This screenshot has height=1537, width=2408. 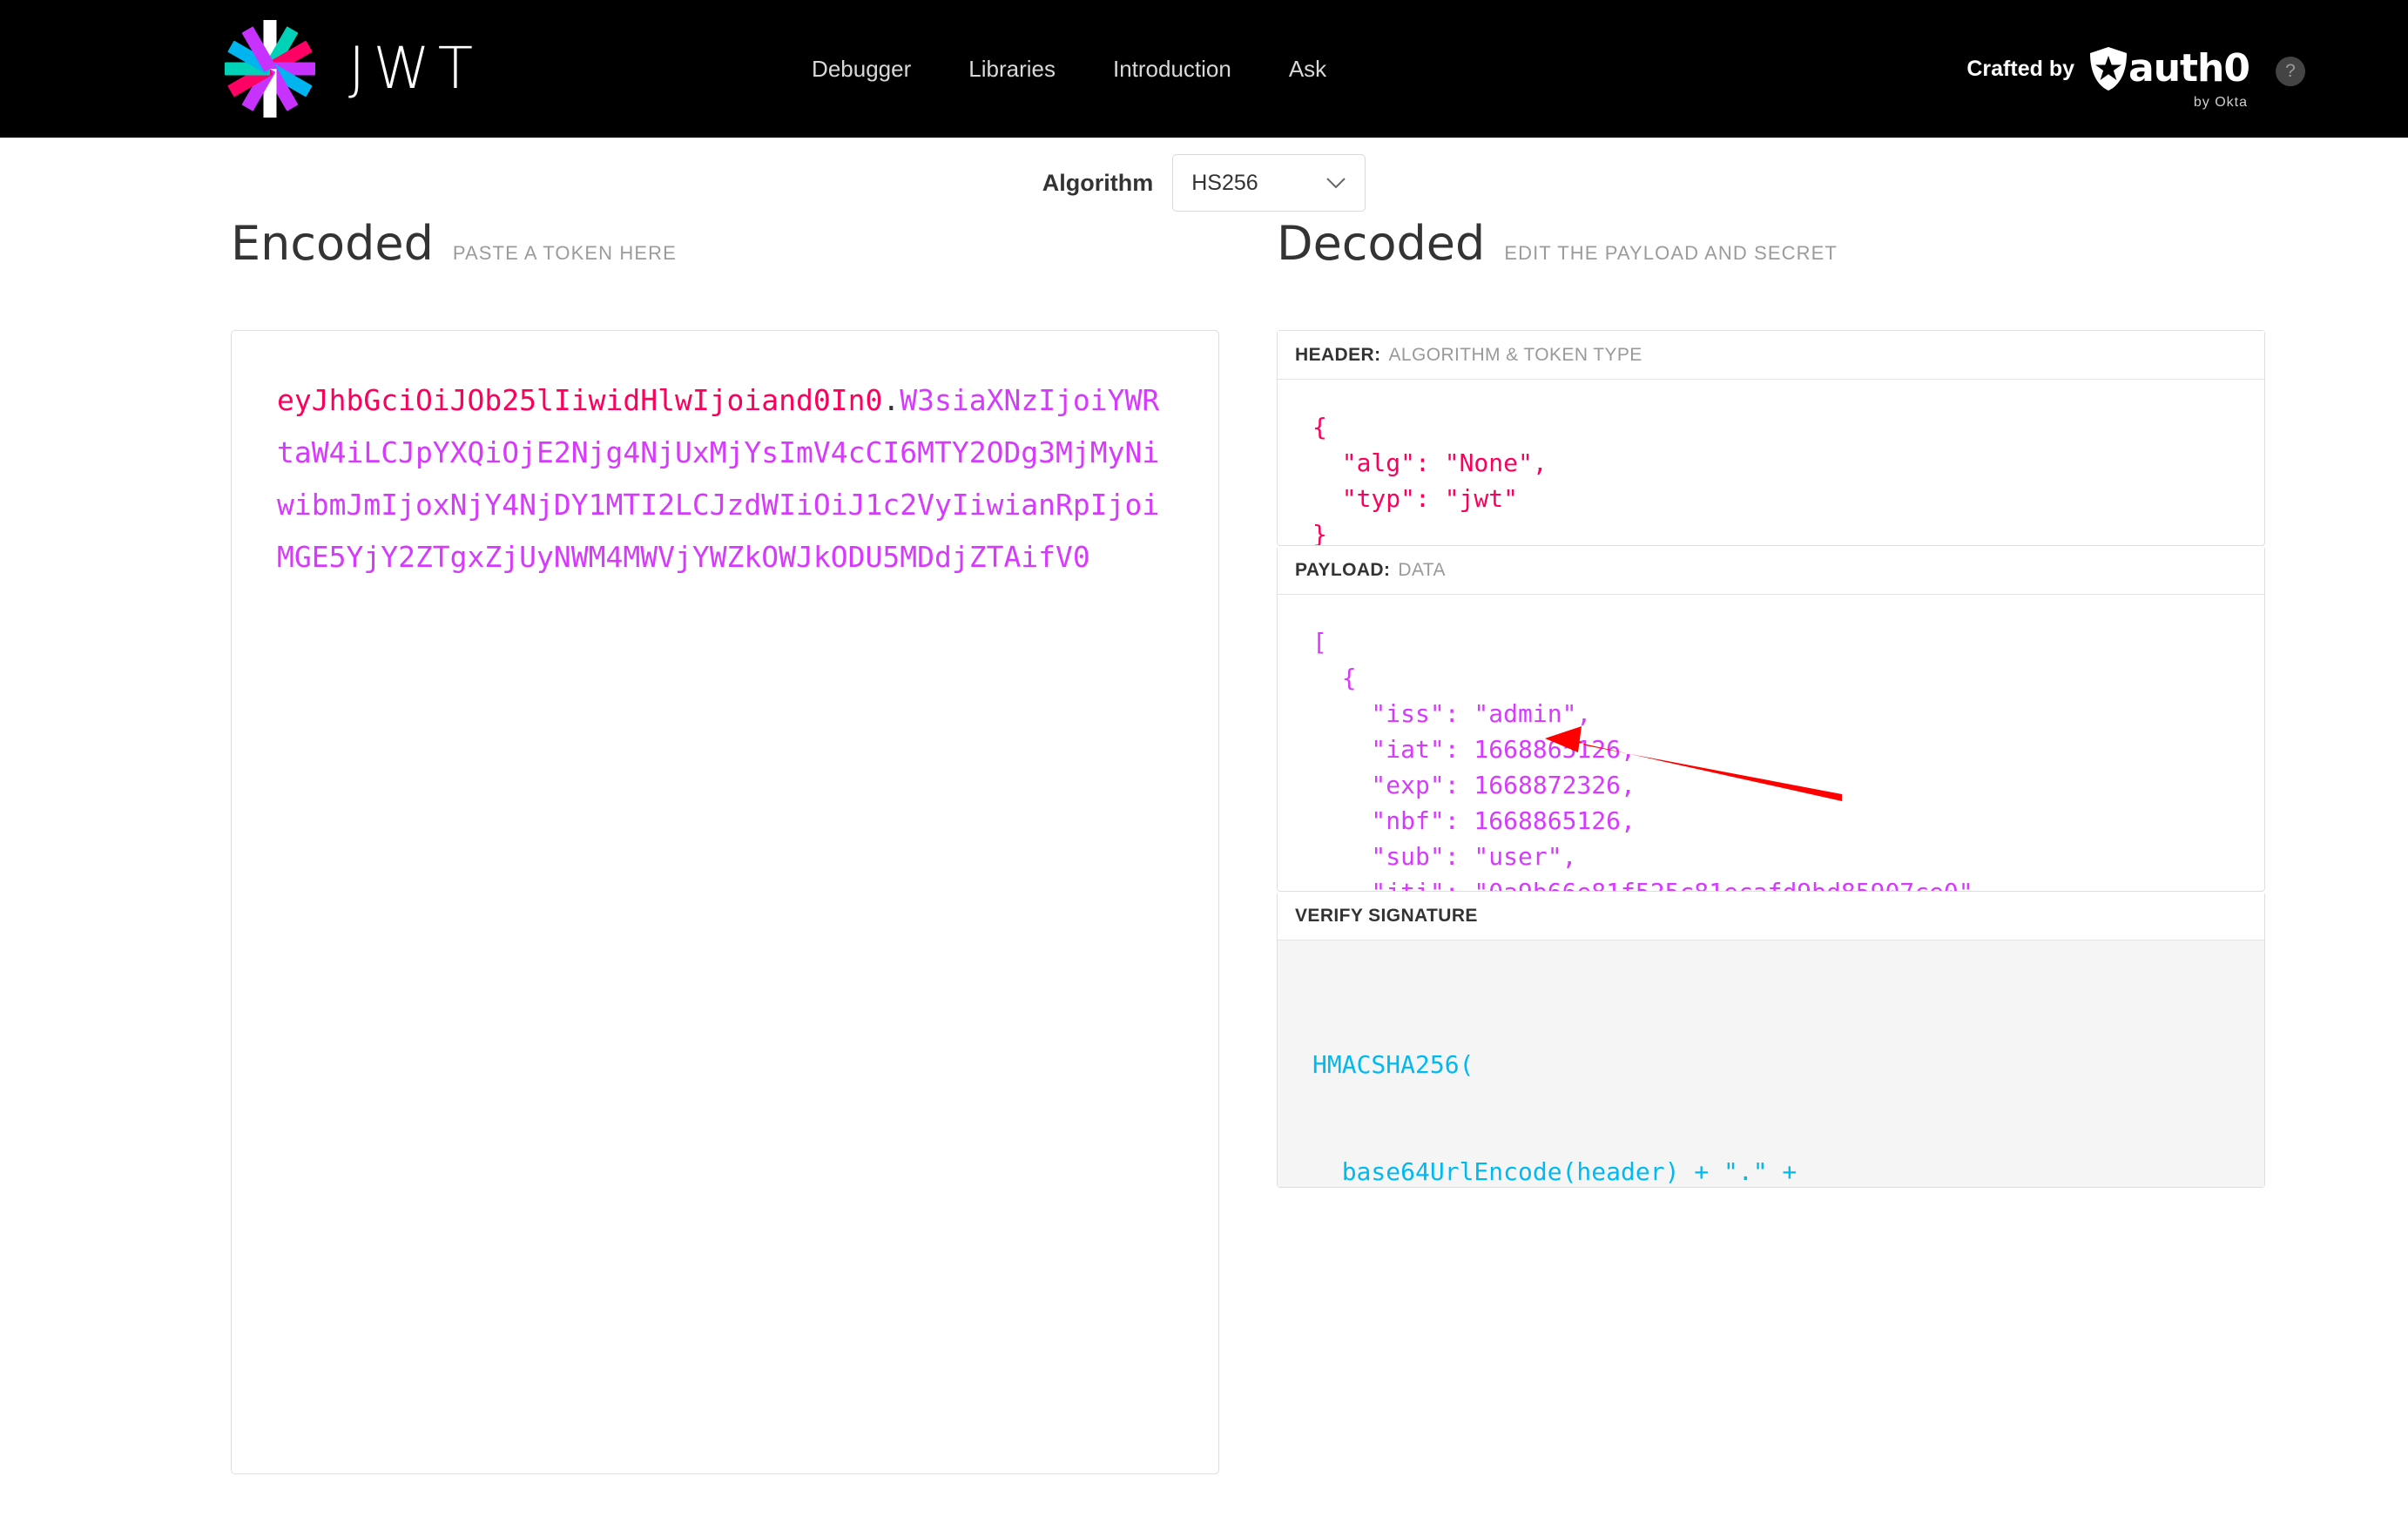 I want to click on signature-strip-key: VERIFY SIGNATURE, so click(x=1386, y=915).